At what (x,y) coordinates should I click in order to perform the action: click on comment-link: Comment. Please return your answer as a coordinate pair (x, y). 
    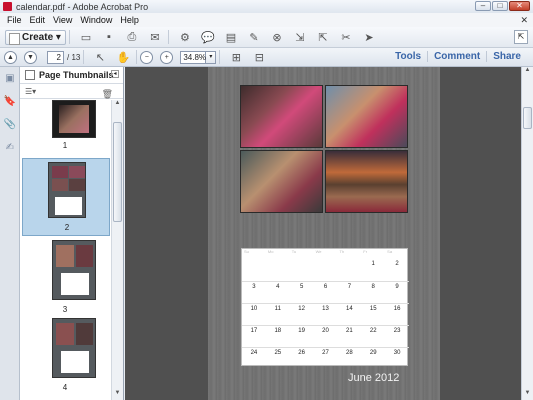
    Looking at the image, I should click on (456, 56).